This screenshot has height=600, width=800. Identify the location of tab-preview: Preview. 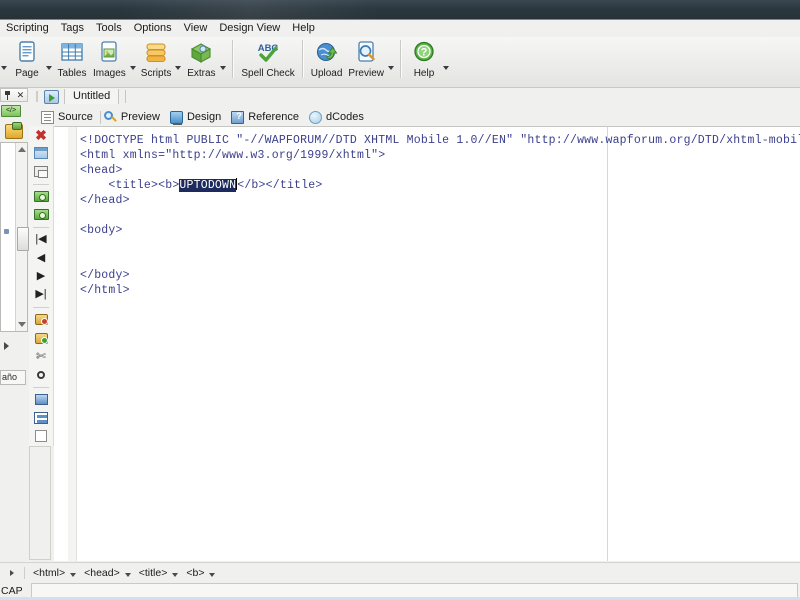
(134, 117).